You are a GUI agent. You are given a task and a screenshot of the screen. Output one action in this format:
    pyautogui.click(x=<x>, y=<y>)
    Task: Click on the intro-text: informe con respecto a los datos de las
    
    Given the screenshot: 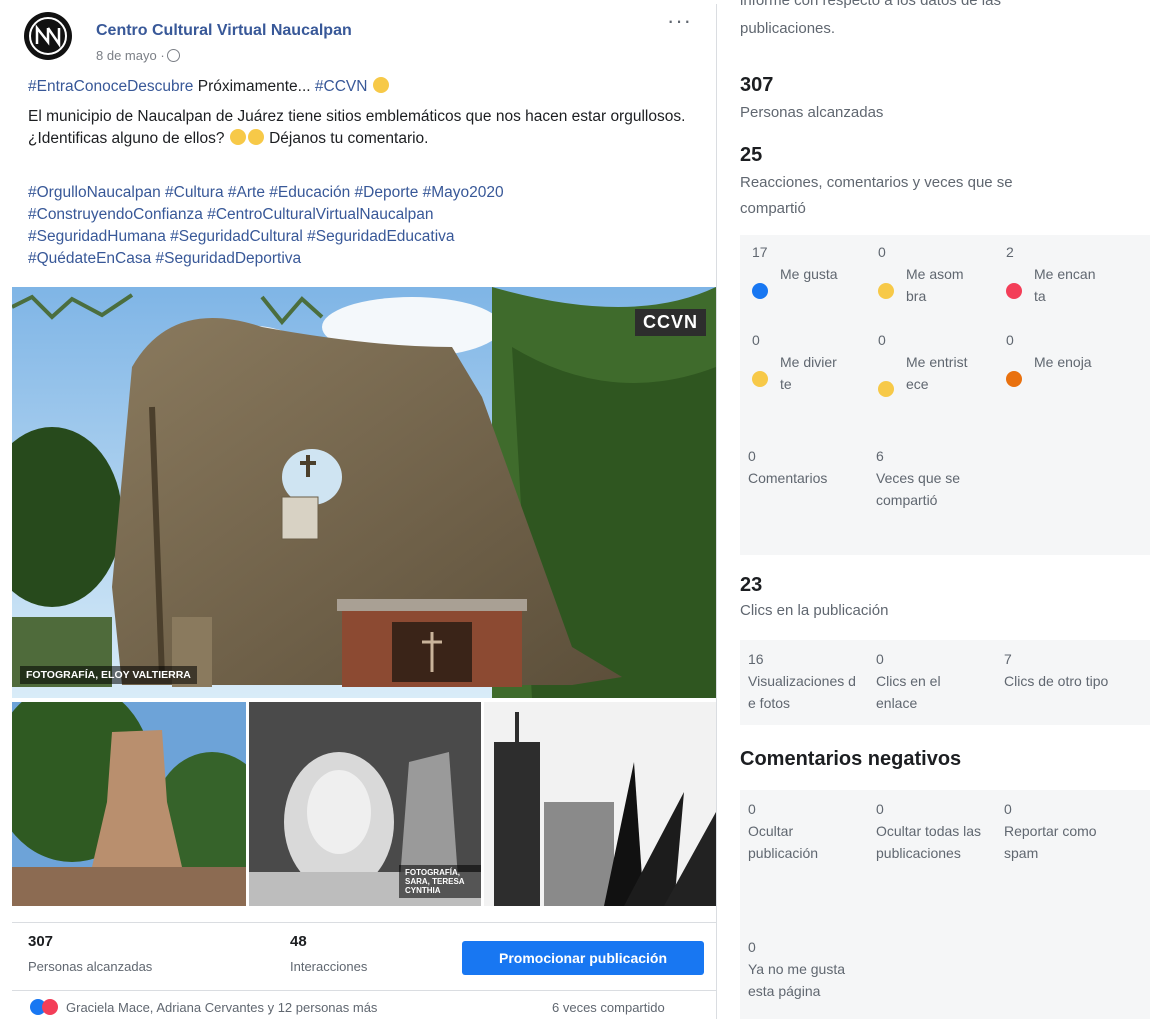 What is the action you would take?
    pyautogui.click(x=870, y=4)
    